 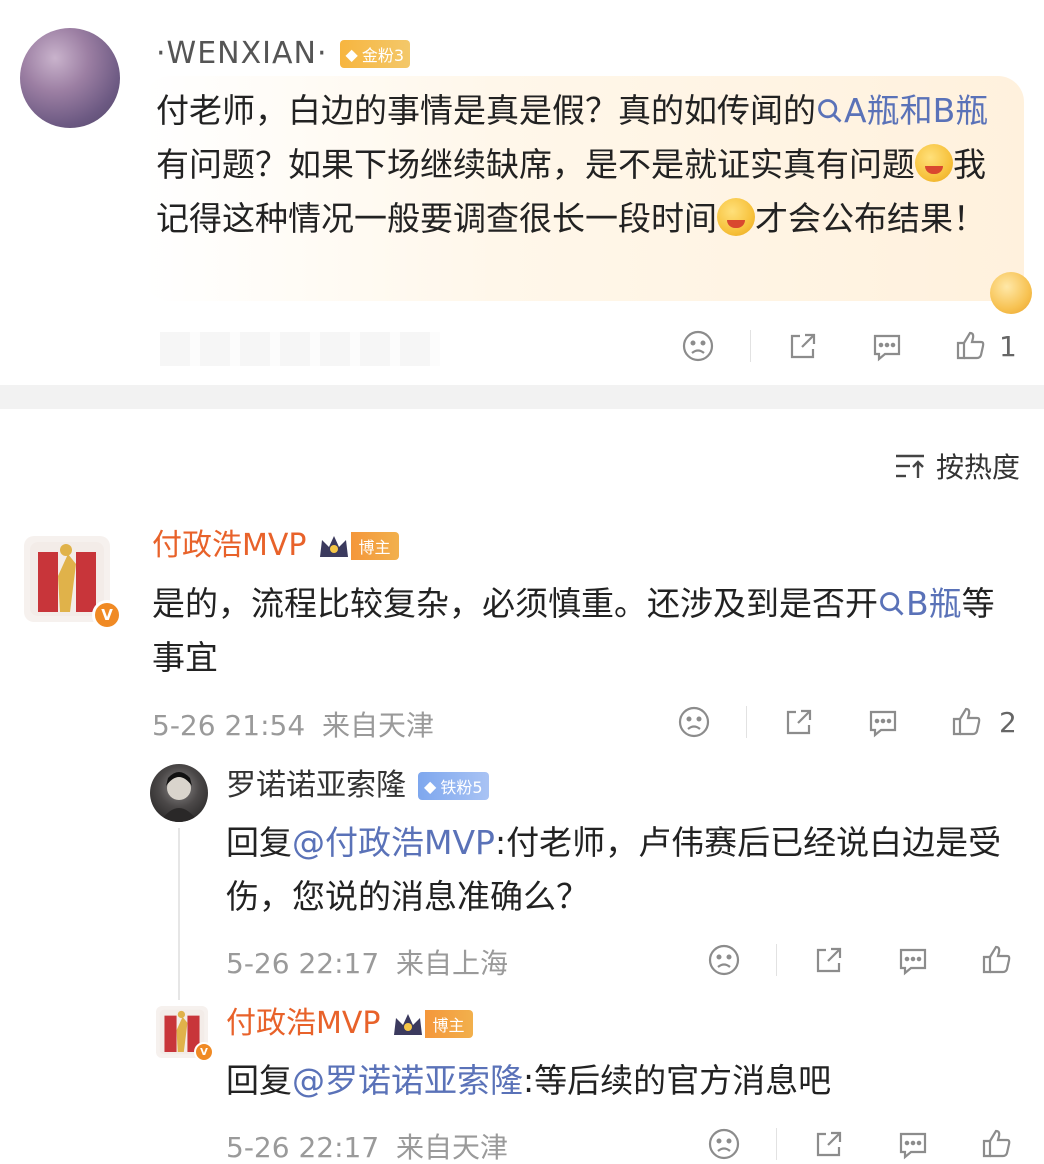 I want to click on sort-icon, so click(x=909, y=466).